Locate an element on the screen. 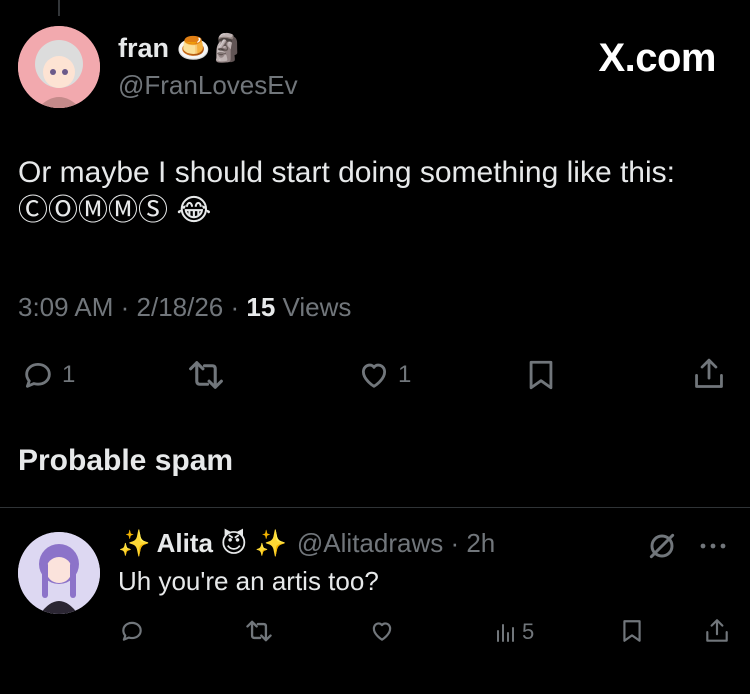  avatar is located at coordinates (59, 67).